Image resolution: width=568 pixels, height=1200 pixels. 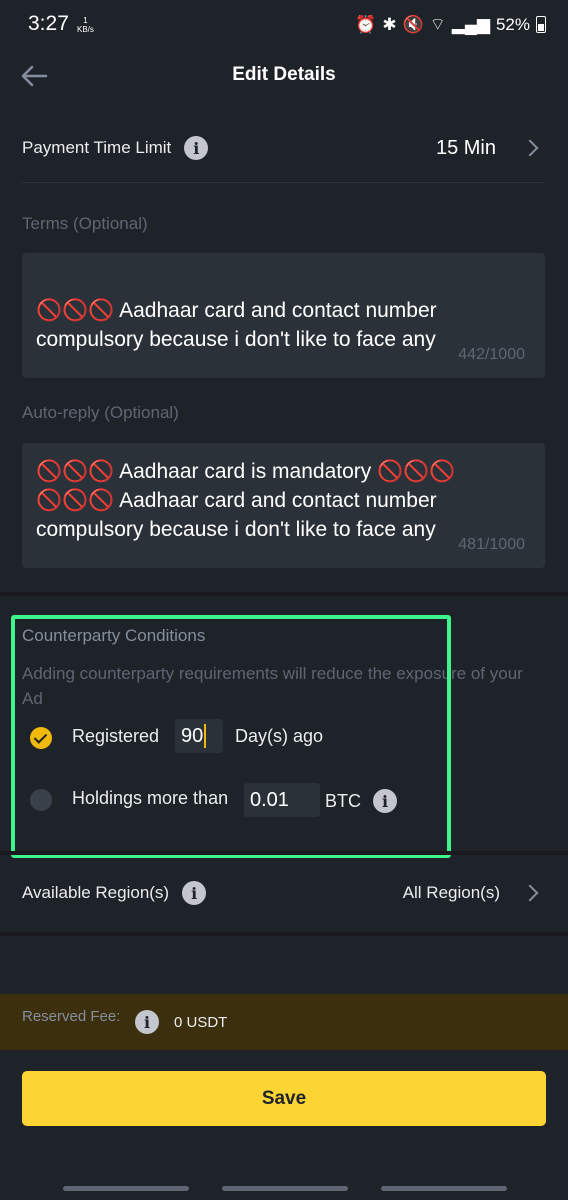 I want to click on network-speed: 1 KB/s, so click(x=85, y=25).